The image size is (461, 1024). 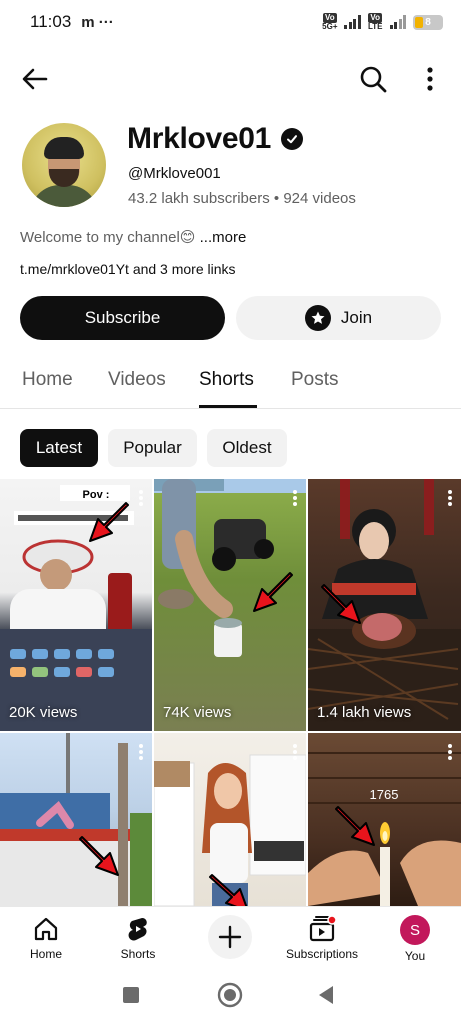 What do you see at coordinates (415, 930) in the screenshot?
I see `you-avatar: S` at bounding box center [415, 930].